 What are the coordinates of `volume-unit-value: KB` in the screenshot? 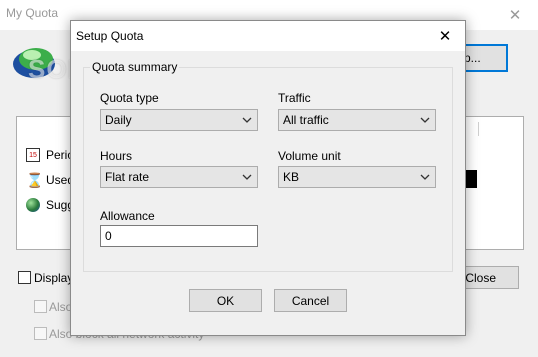 It's located at (291, 177).